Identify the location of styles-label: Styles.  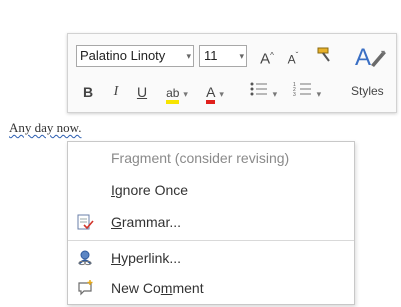
(367, 91).